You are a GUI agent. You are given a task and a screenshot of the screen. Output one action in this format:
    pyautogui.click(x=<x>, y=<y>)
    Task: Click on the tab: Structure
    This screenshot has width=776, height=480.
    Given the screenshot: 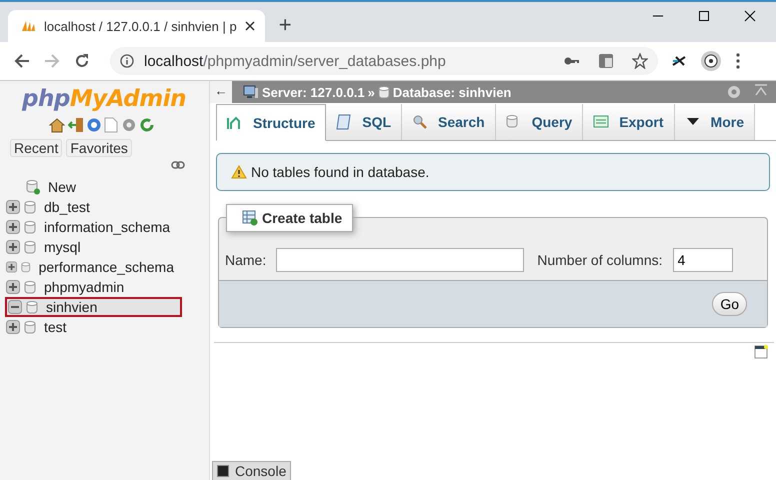 What is the action you would take?
    pyautogui.click(x=271, y=122)
    